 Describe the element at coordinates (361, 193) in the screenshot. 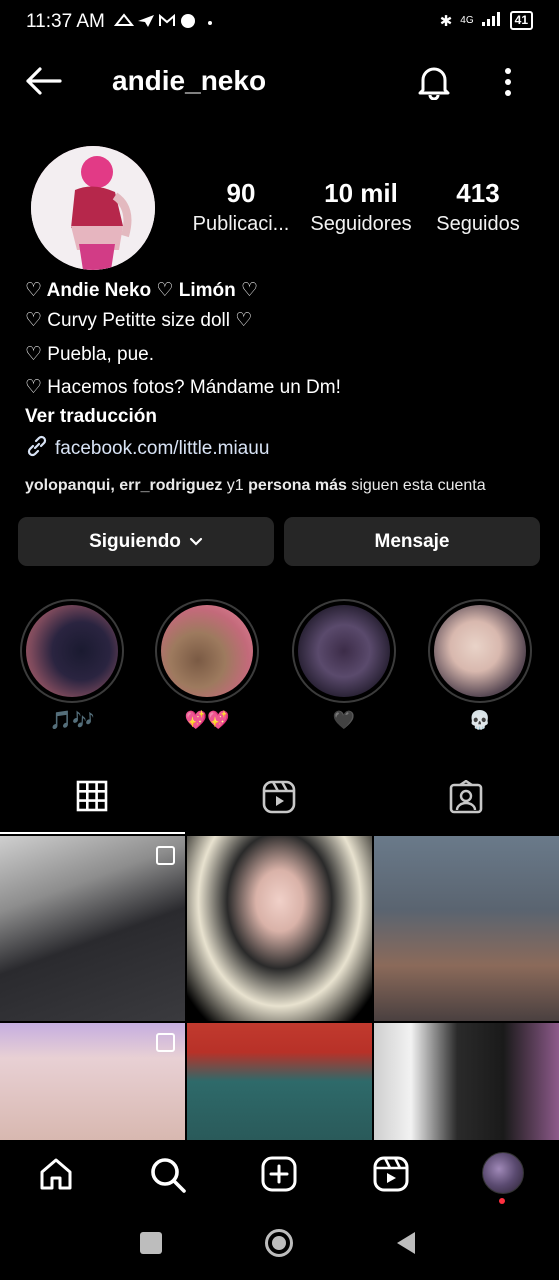

I see `followers-count: 10 mil` at that location.